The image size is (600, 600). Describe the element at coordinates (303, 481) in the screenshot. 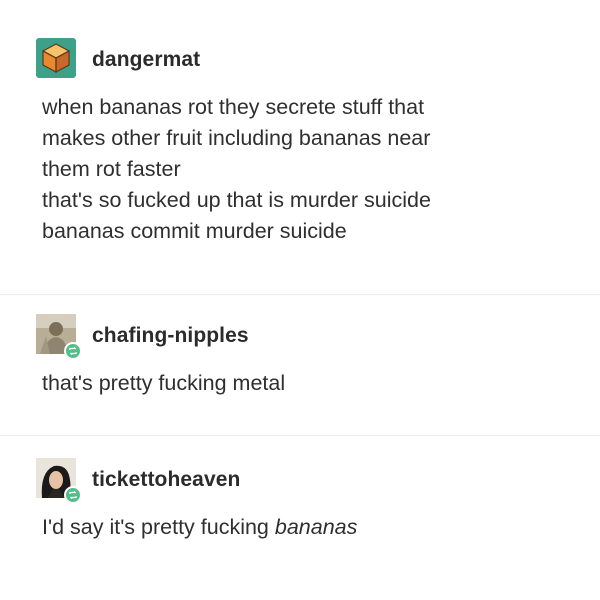

I see `post-header: tickettoheaven` at that location.